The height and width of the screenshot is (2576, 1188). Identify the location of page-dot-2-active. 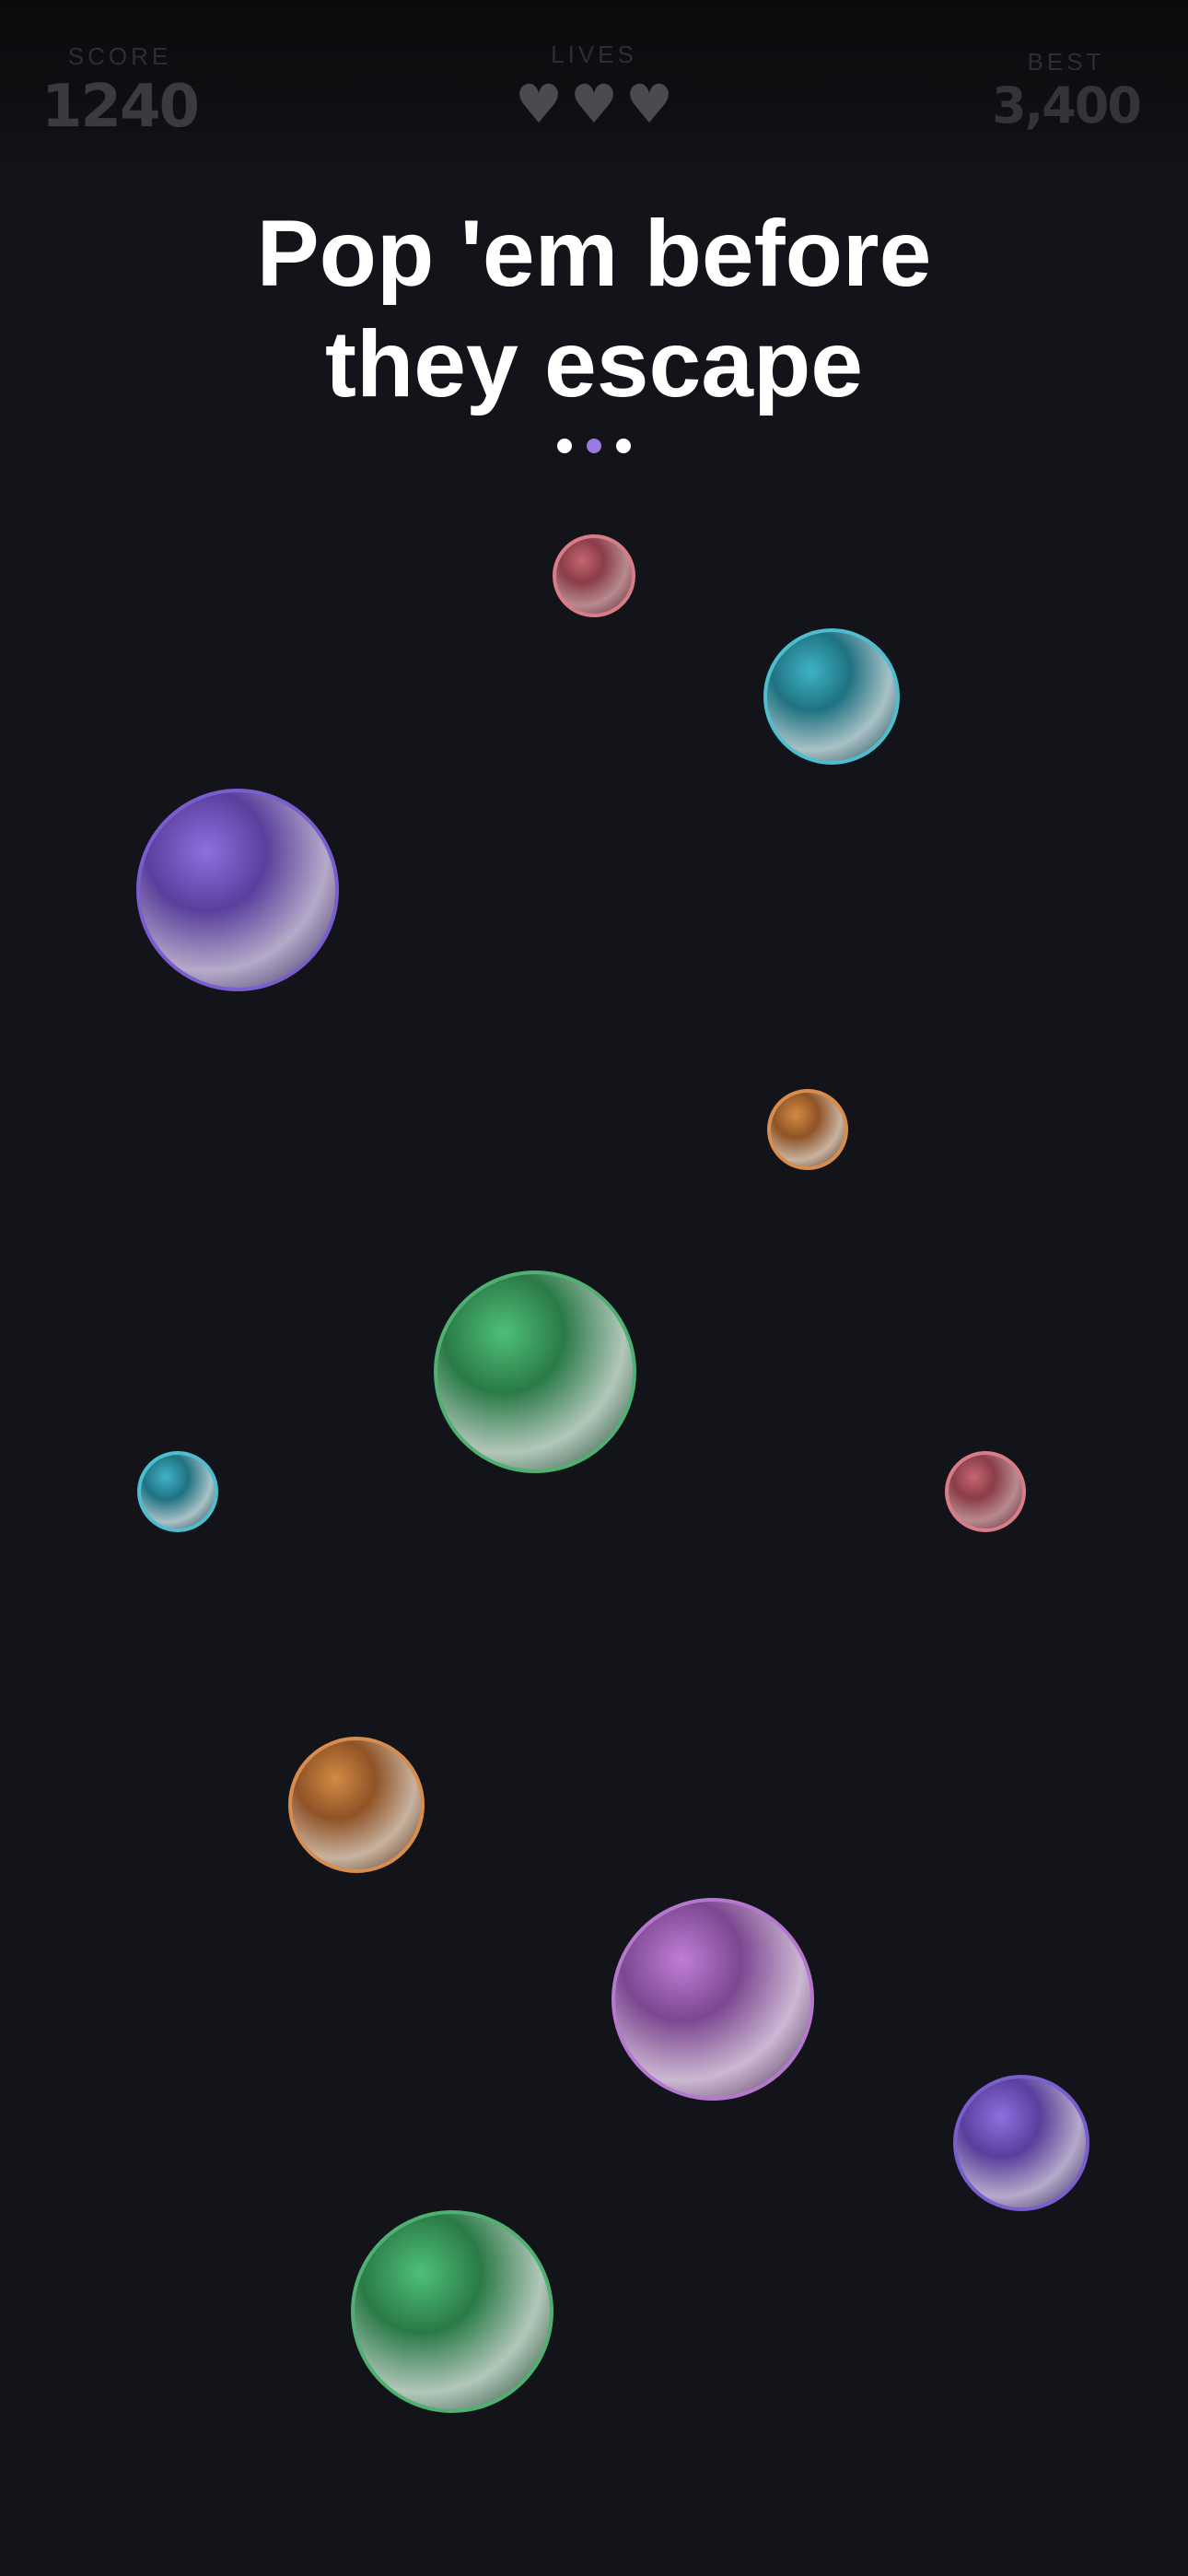
(594, 446).